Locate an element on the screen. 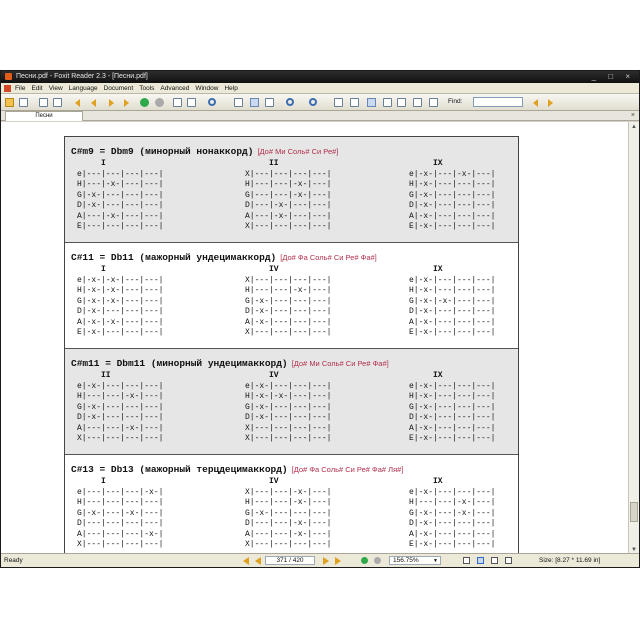 Image resolution: width=640 pixels, height=640 pixels. find-input is located at coordinates (498, 102).